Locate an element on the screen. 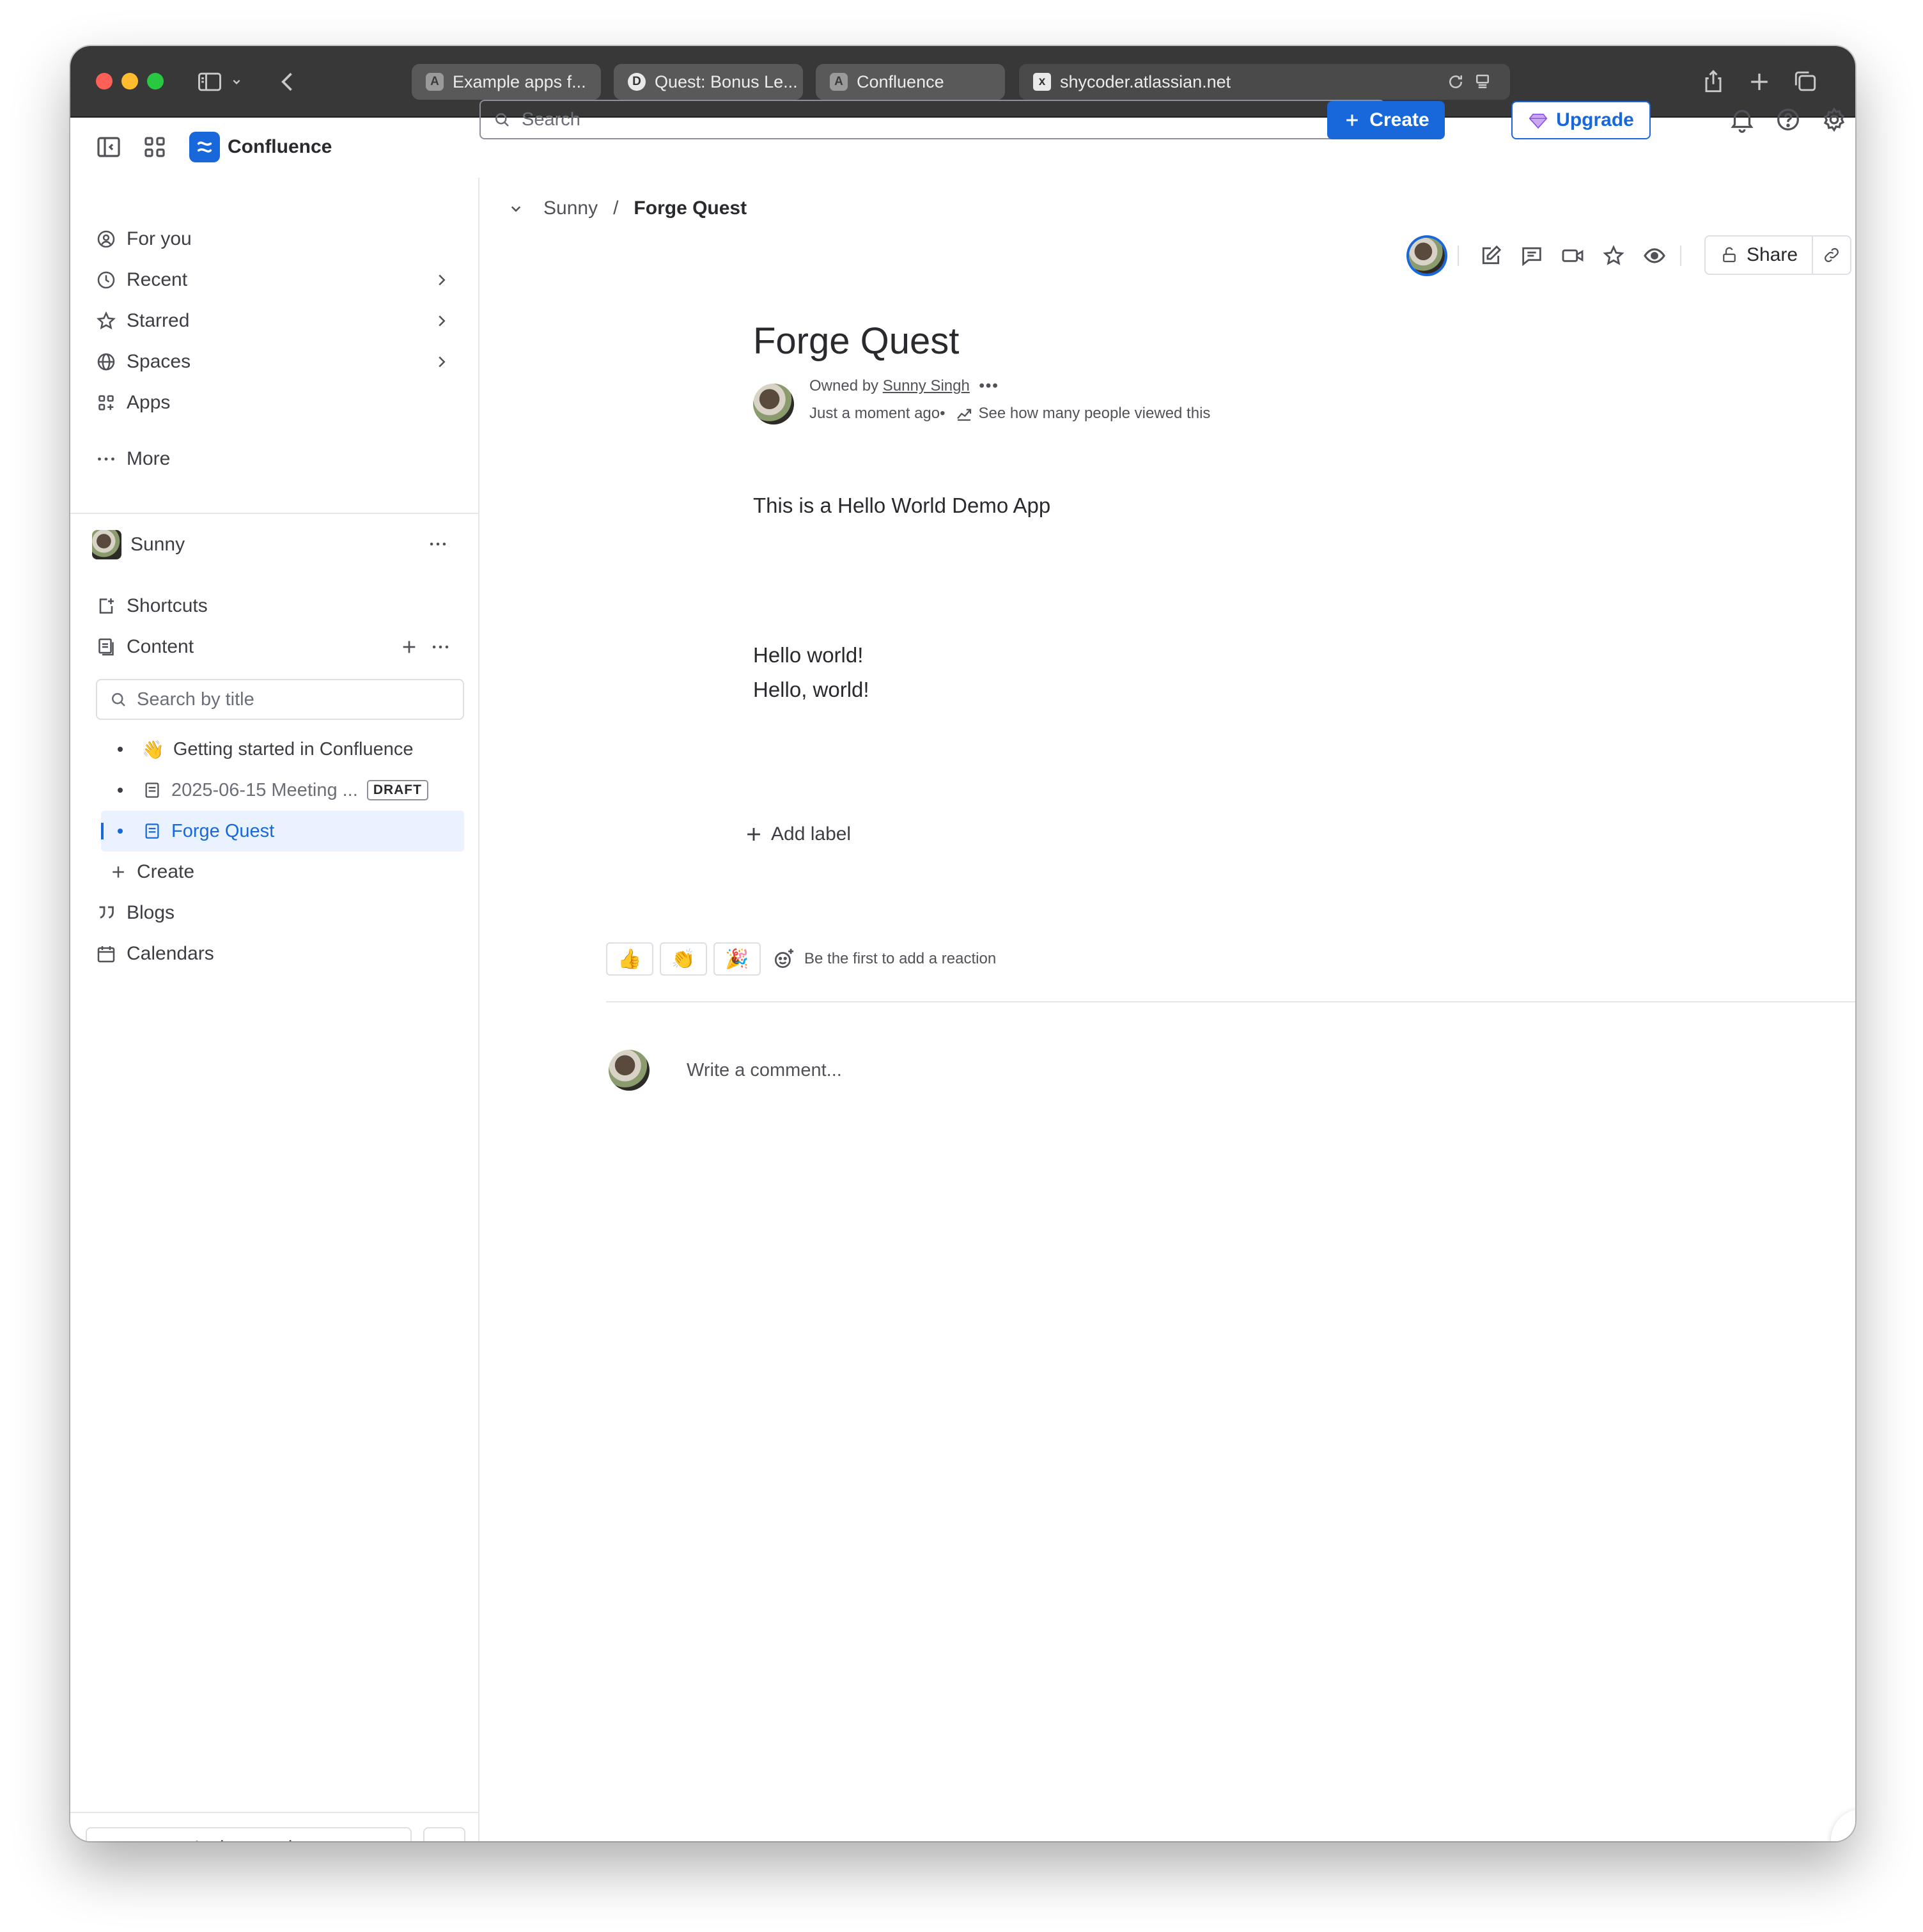 The height and width of the screenshot is (1932, 1923). clap-reaction-button: 👏 is located at coordinates (683, 959).